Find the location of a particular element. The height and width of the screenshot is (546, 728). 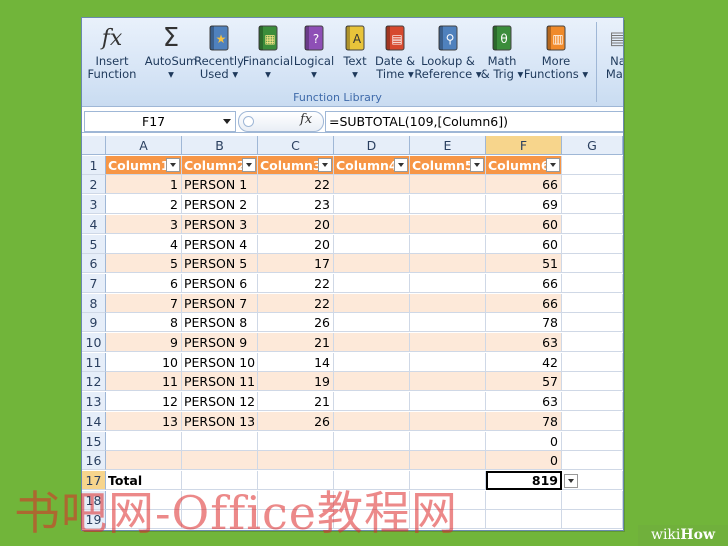

cell: PERSON 11 is located at coordinates (220, 382).